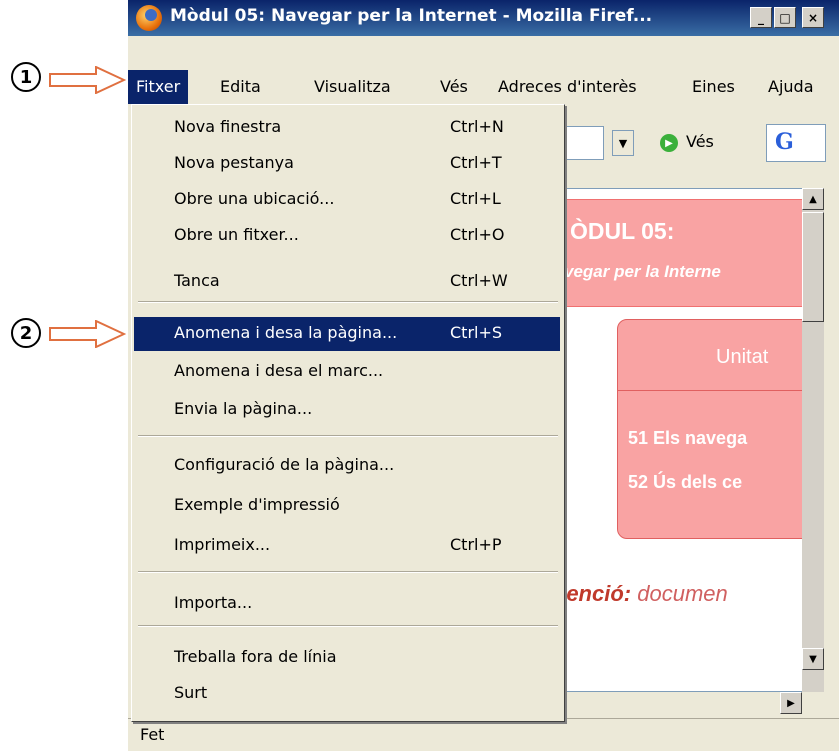 The height and width of the screenshot is (751, 839). I want to click on menu-ves: Vés, so click(454, 87).